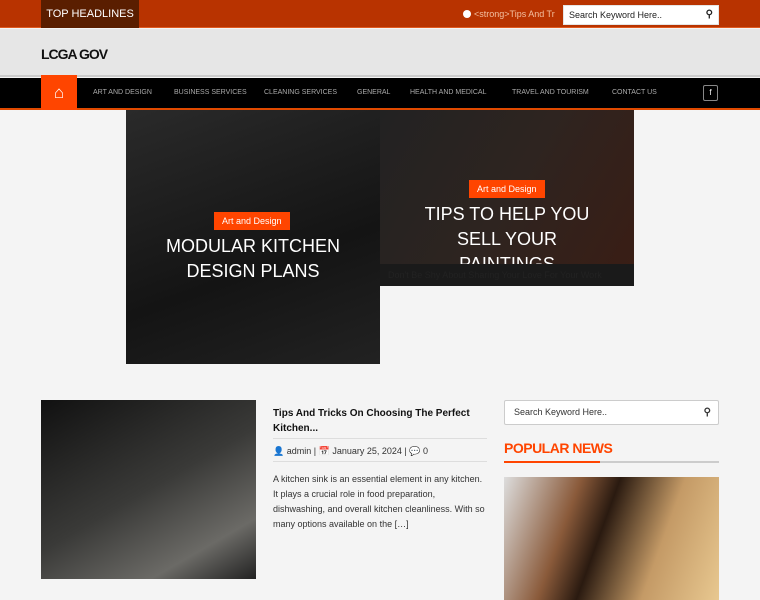  I want to click on headline-ticker: <strong>Tips And Tr, so click(509, 14).